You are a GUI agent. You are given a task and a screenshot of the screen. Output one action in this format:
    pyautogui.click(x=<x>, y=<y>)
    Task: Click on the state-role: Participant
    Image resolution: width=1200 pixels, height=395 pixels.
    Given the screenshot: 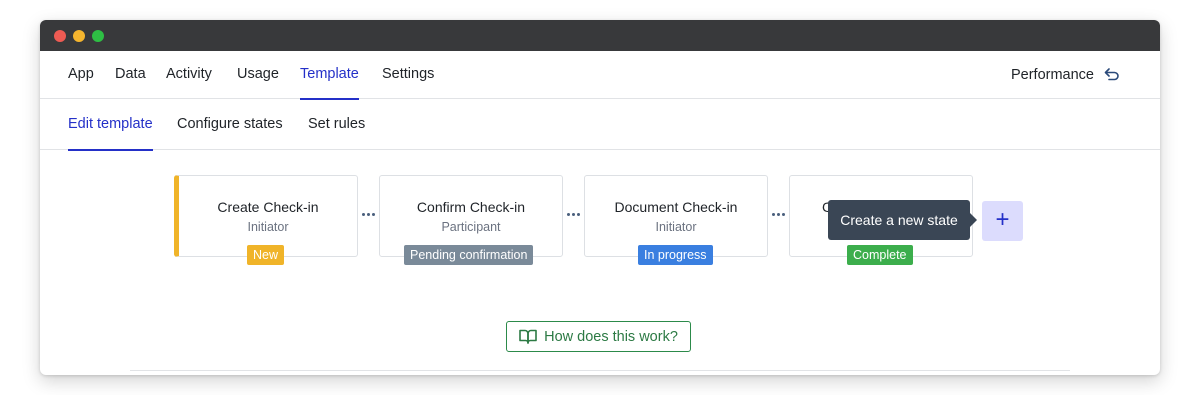 What is the action you would take?
    pyautogui.click(x=471, y=227)
    